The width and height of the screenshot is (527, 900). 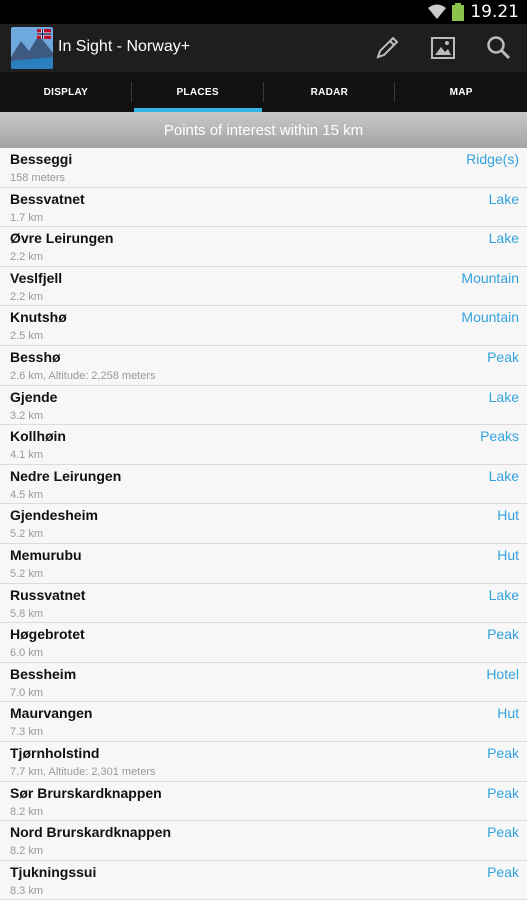 I want to click on list-item: Sør Brurskardknappen 8.2 km Peak, so click(x=263, y=801).